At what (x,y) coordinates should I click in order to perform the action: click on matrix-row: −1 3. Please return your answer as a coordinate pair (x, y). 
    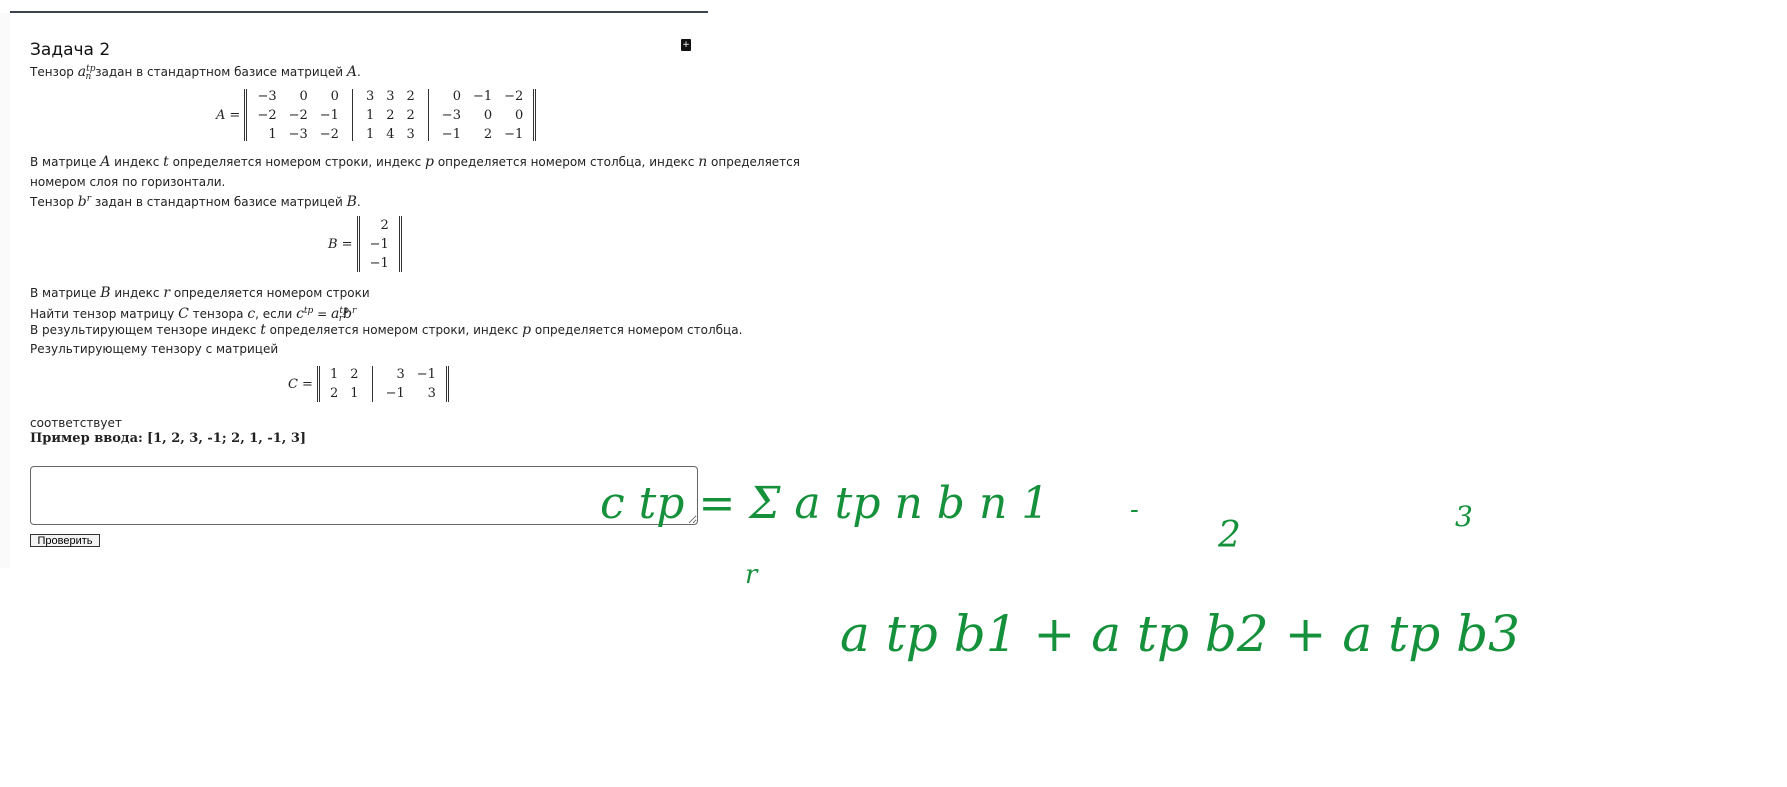
    Looking at the image, I should click on (411, 393).